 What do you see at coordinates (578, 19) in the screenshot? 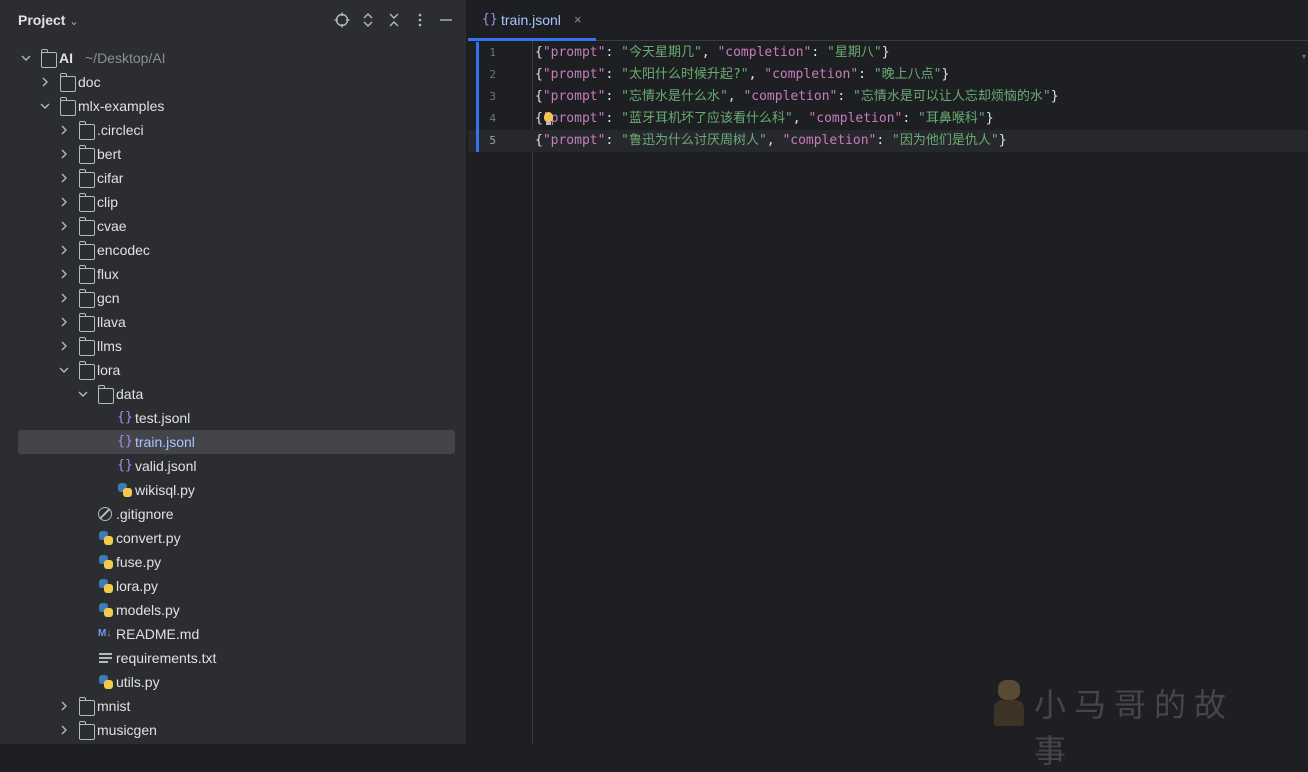
I see `close-icon: ×` at bounding box center [578, 19].